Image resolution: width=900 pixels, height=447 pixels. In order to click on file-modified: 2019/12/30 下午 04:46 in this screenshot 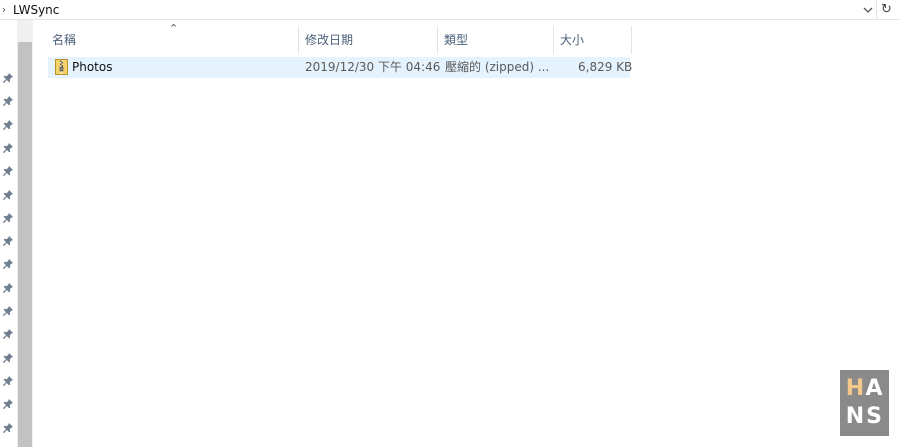, I will do `click(373, 67)`.